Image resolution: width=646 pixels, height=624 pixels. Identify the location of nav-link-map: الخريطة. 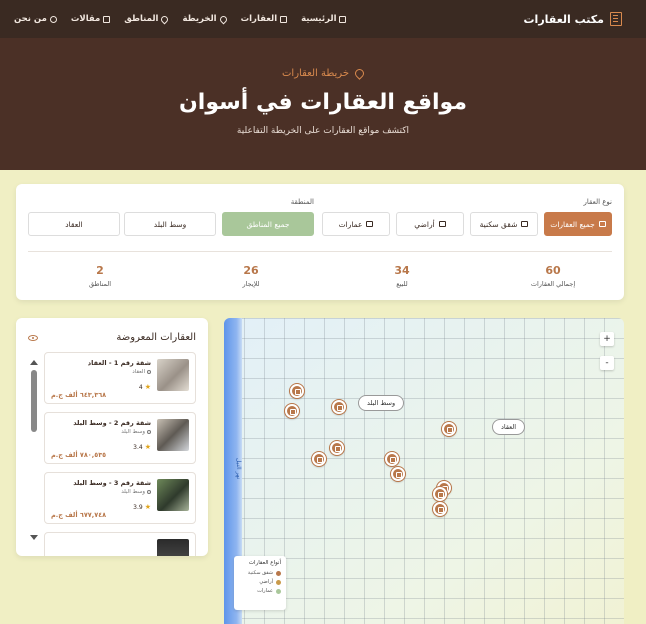
(205, 19).